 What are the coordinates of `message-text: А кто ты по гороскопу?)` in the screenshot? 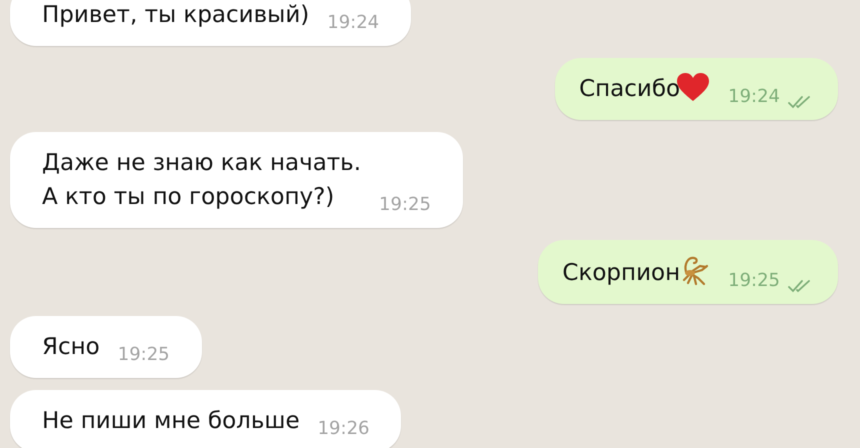 It's located at (188, 197).